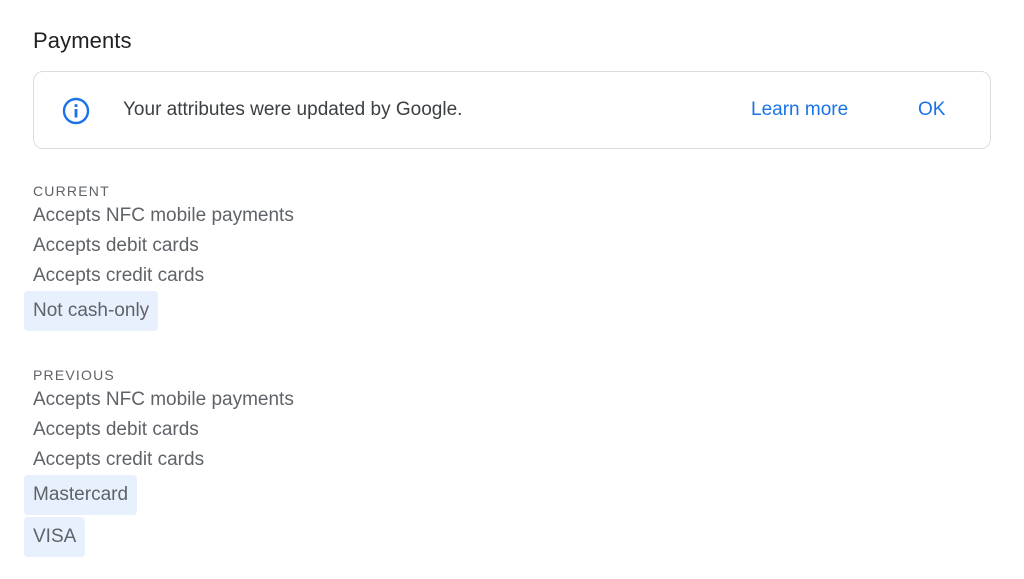  Describe the element at coordinates (163, 399) in the screenshot. I see `previous-attribute: Accepts NFC mobile payments` at that location.